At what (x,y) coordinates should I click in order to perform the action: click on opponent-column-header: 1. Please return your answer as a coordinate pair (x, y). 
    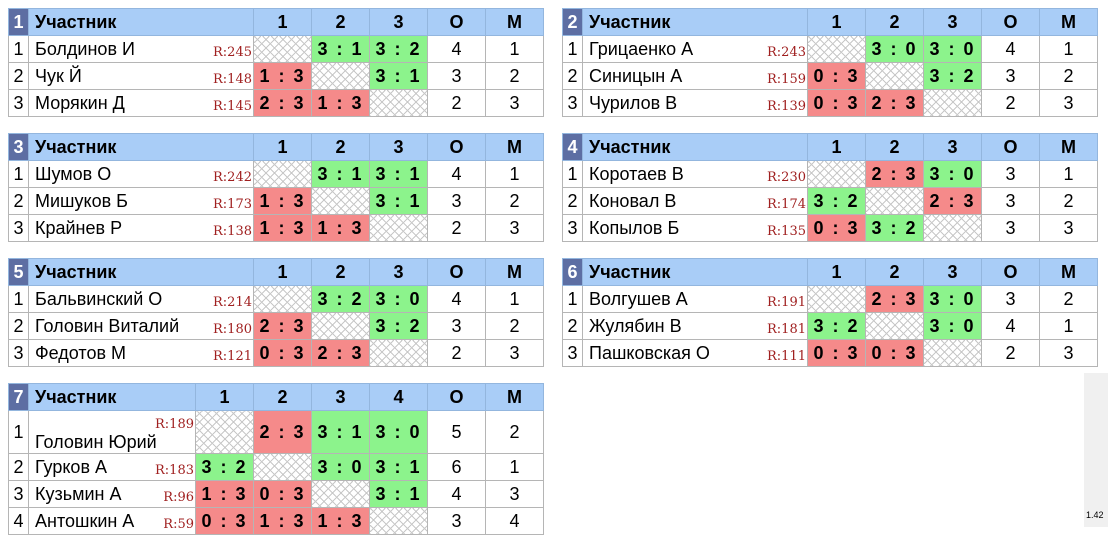
    Looking at the image, I should click on (836, 272).